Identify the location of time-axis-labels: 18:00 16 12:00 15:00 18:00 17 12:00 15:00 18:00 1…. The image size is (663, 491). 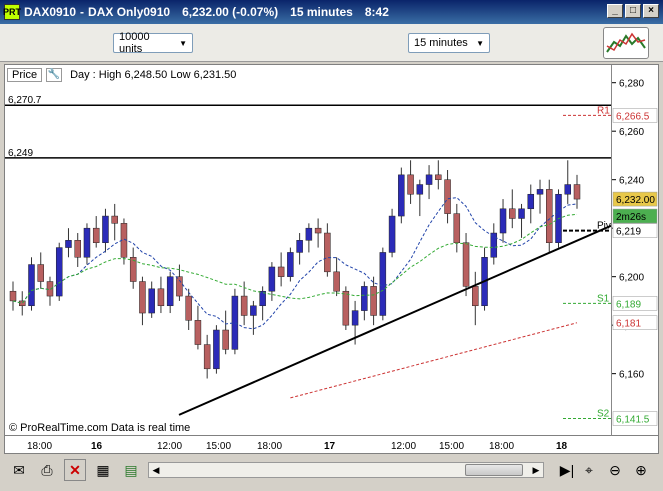
(297, 446).